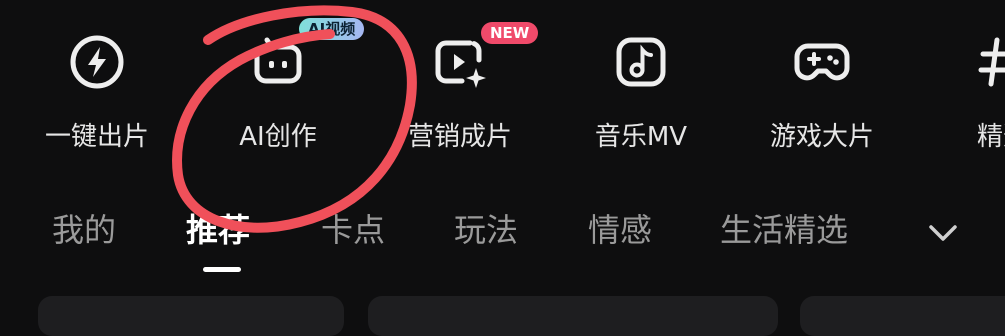  Describe the element at coordinates (990, 137) in the screenshot. I see `tool-label: 精选` at that location.